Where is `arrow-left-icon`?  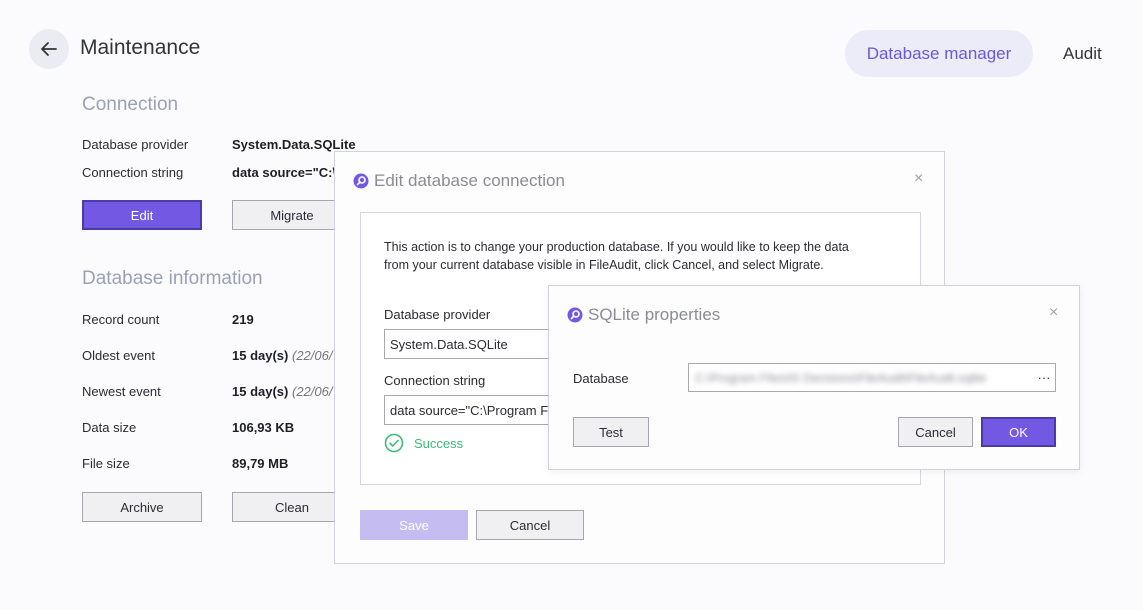 arrow-left-icon is located at coordinates (49, 49).